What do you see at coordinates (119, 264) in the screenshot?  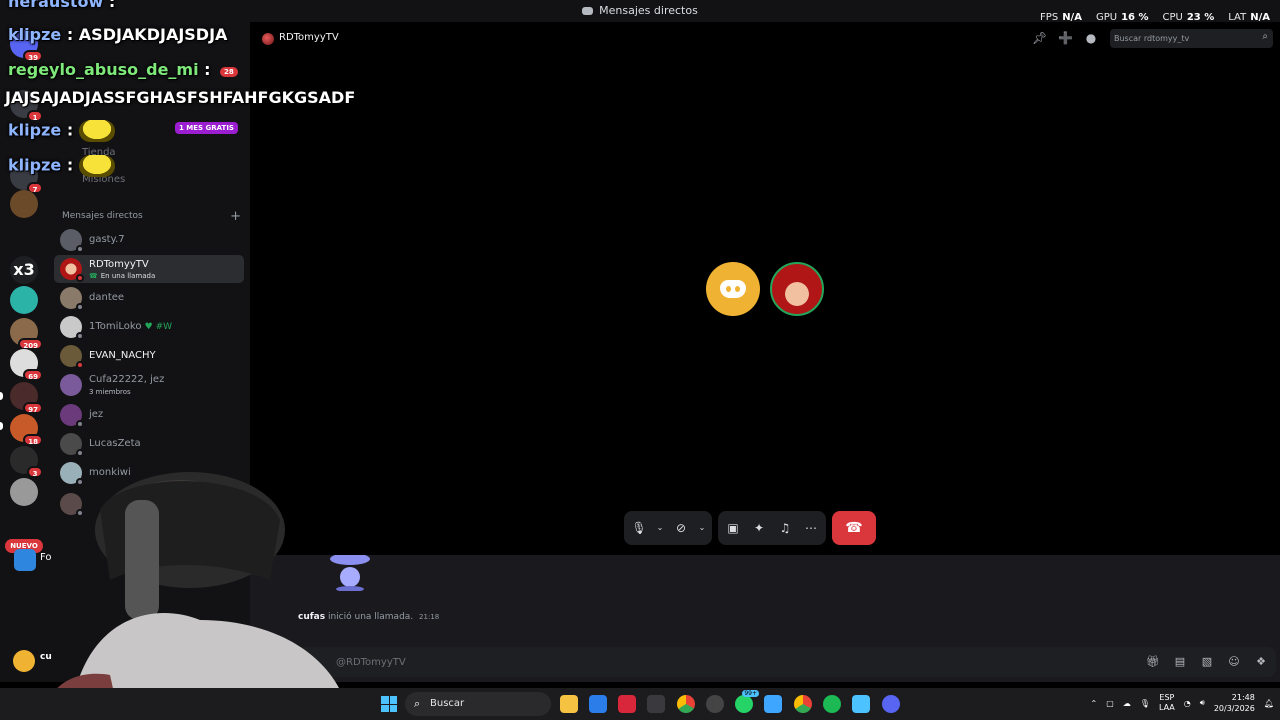 I see `dm-name: RDTomyyTV` at bounding box center [119, 264].